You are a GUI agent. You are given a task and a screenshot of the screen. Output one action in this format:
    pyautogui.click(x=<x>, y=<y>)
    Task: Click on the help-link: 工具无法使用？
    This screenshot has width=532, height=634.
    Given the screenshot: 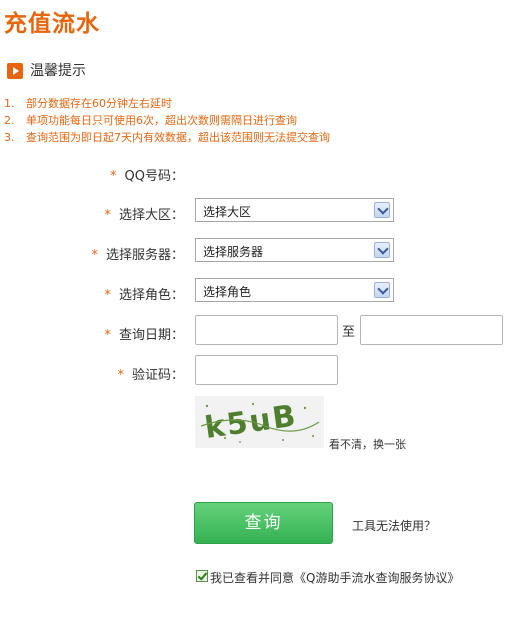 What is the action you would take?
    pyautogui.click(x=394, y=525)
    